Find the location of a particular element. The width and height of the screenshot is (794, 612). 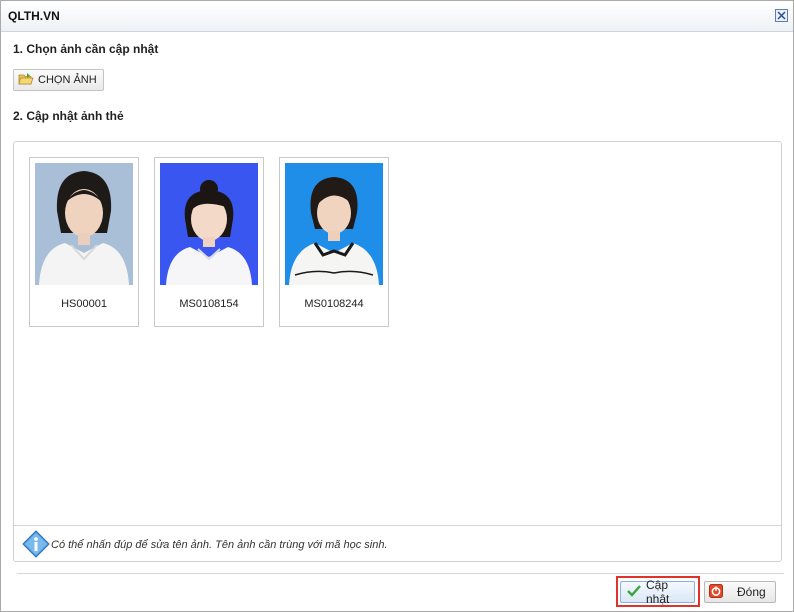

section-choose-title: 1. Chọn ảnh cần cập nhật is located at coordinates (86, 49).